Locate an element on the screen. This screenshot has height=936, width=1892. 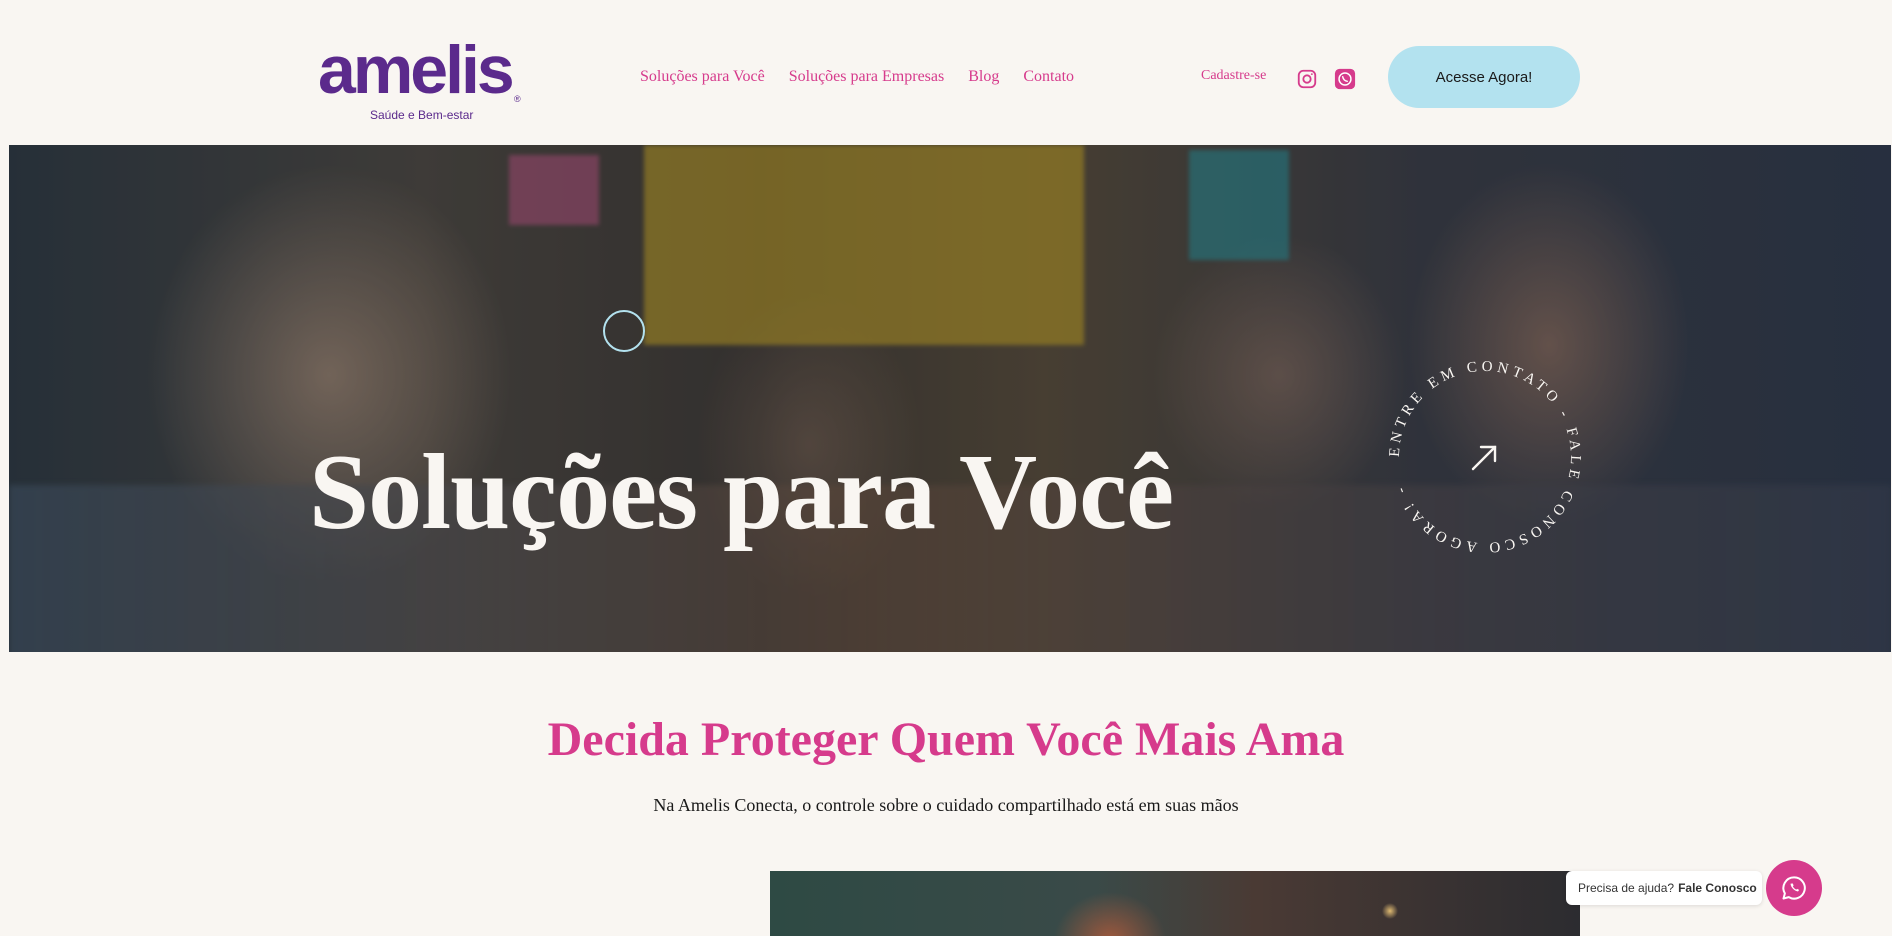
logo: amelis ® Saúde e Bem-estar is located at coordinates (423, 77).